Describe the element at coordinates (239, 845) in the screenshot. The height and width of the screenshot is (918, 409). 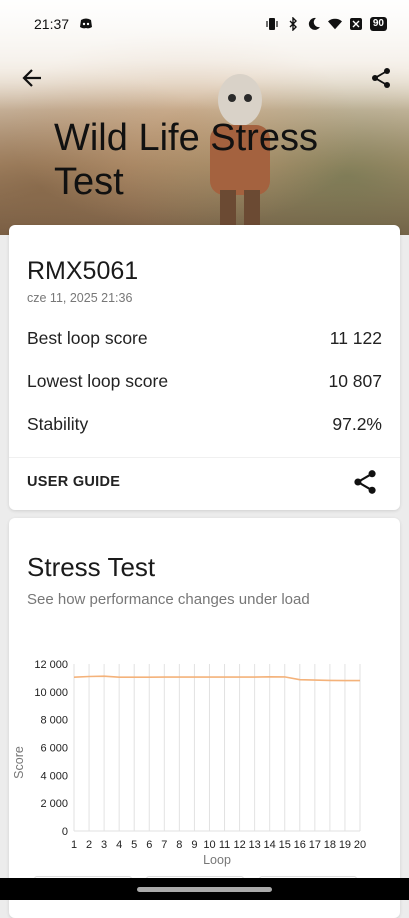
I see `x-tick-label: 12` at that location.